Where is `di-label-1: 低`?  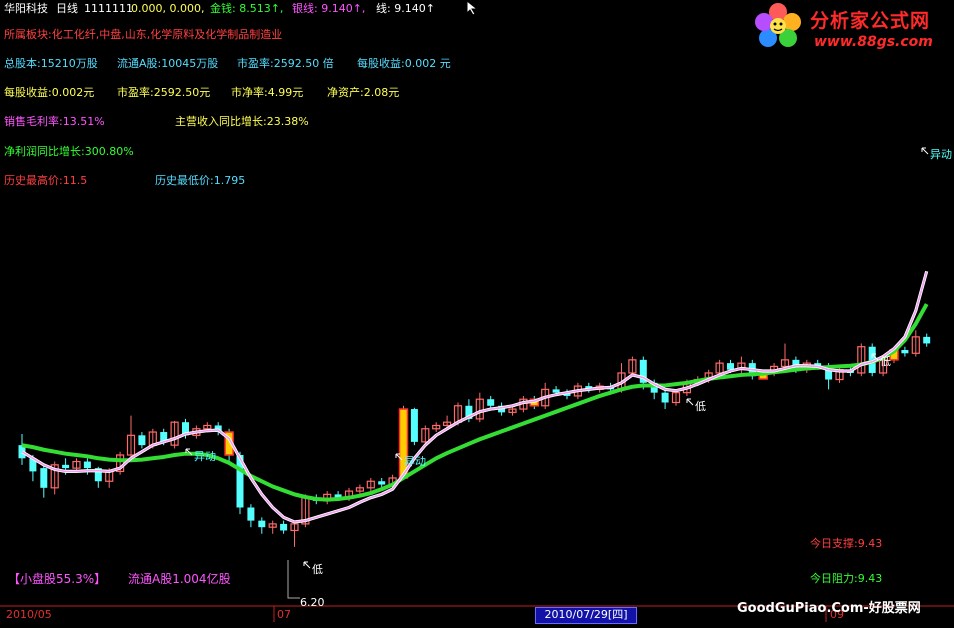
di-label-1: 低 is located at coordinates (317, 569).